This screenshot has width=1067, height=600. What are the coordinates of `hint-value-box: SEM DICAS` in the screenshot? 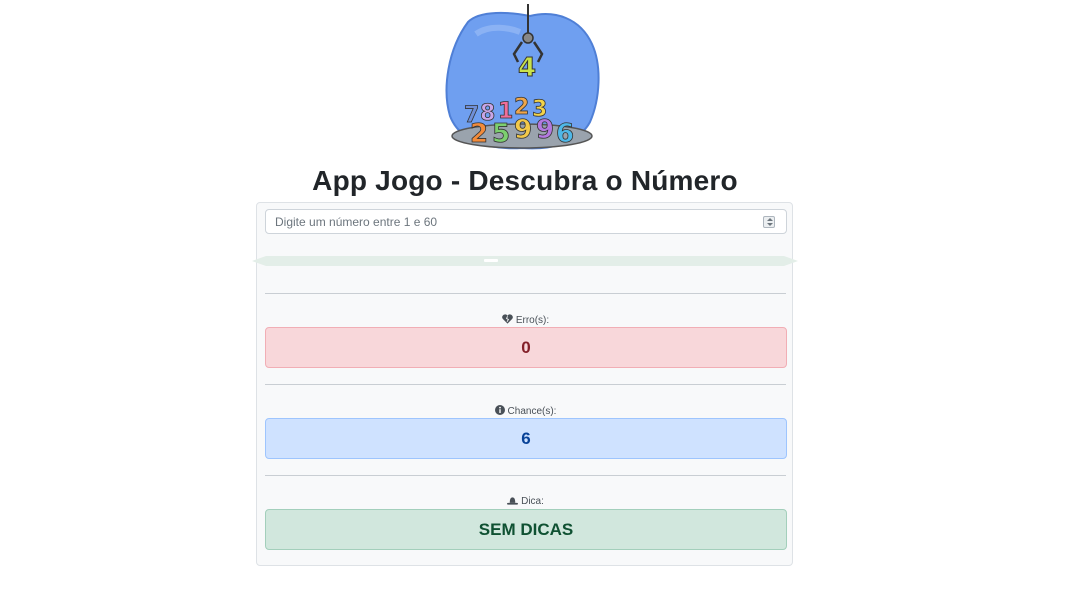 It's located at (526, 529).